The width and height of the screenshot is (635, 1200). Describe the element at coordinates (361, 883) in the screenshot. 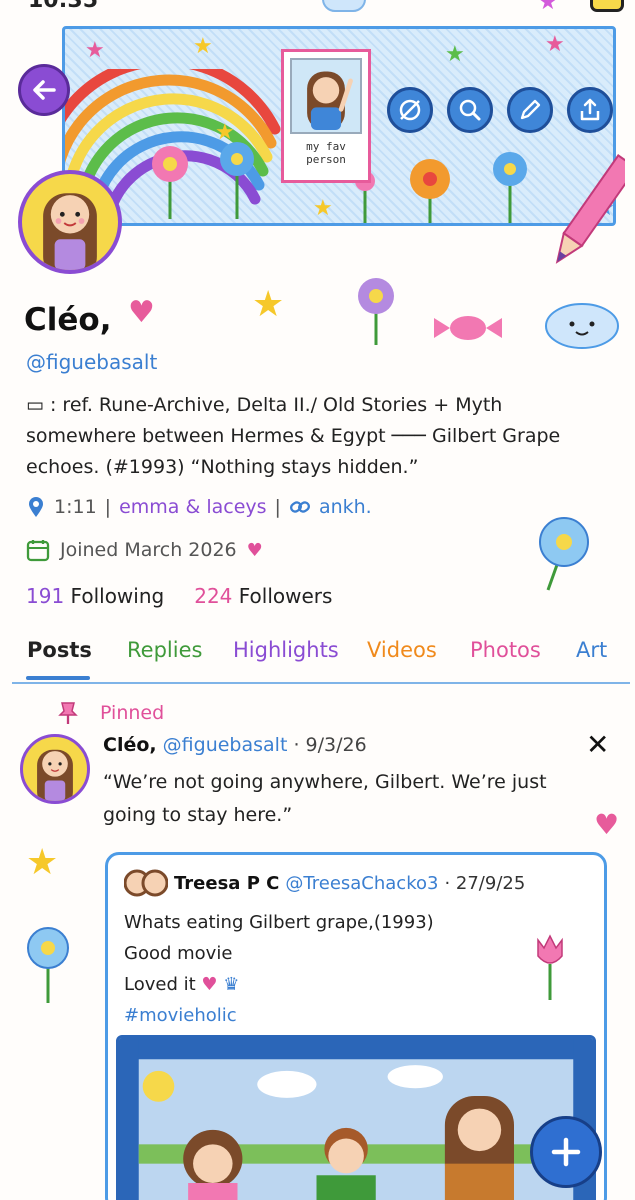

I see `quote-handle: @TreesaChacko3` at that location.